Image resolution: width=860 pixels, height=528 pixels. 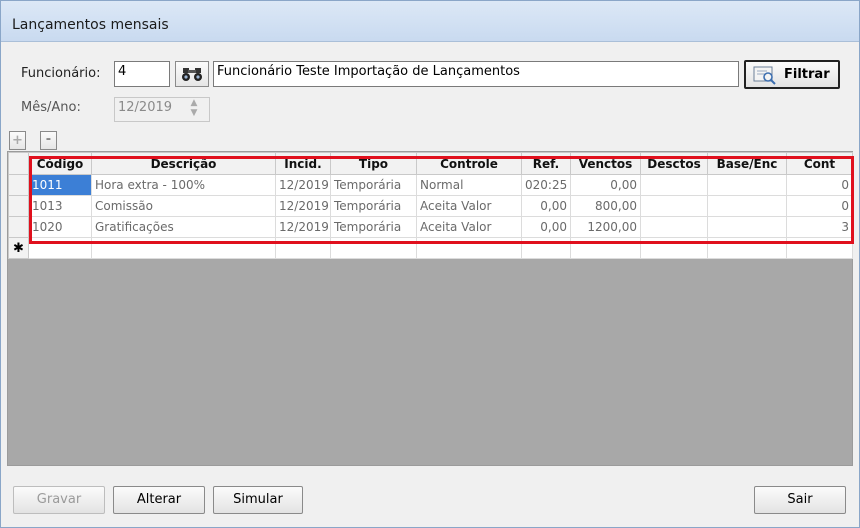 I want to click on cell-venctos: 1200,00, so click(x=605, y=227).